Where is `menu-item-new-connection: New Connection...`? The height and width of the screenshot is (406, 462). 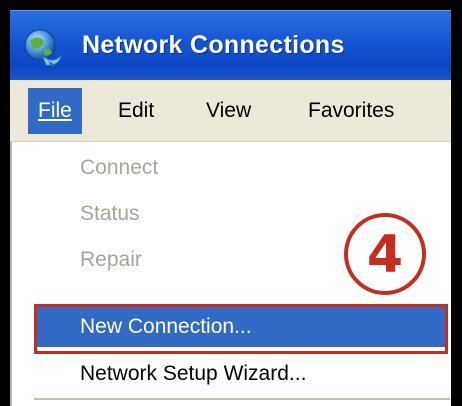
menu-item-new-connection: New Connection... is located at coordinates (240, 327).